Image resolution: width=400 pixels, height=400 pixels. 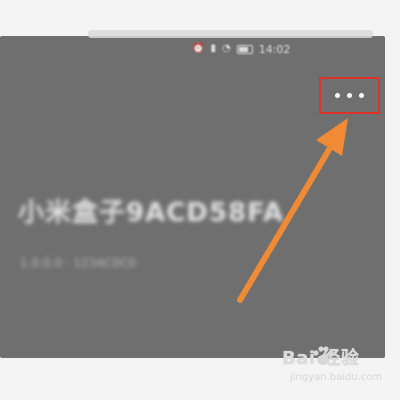 I want to click on more-options-button, so click(x=349, y=95).